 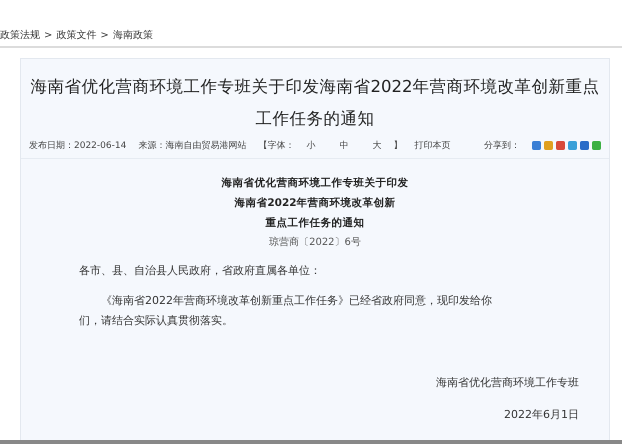 I want to click on font-size-link: 小, so click(x=311, y=145).